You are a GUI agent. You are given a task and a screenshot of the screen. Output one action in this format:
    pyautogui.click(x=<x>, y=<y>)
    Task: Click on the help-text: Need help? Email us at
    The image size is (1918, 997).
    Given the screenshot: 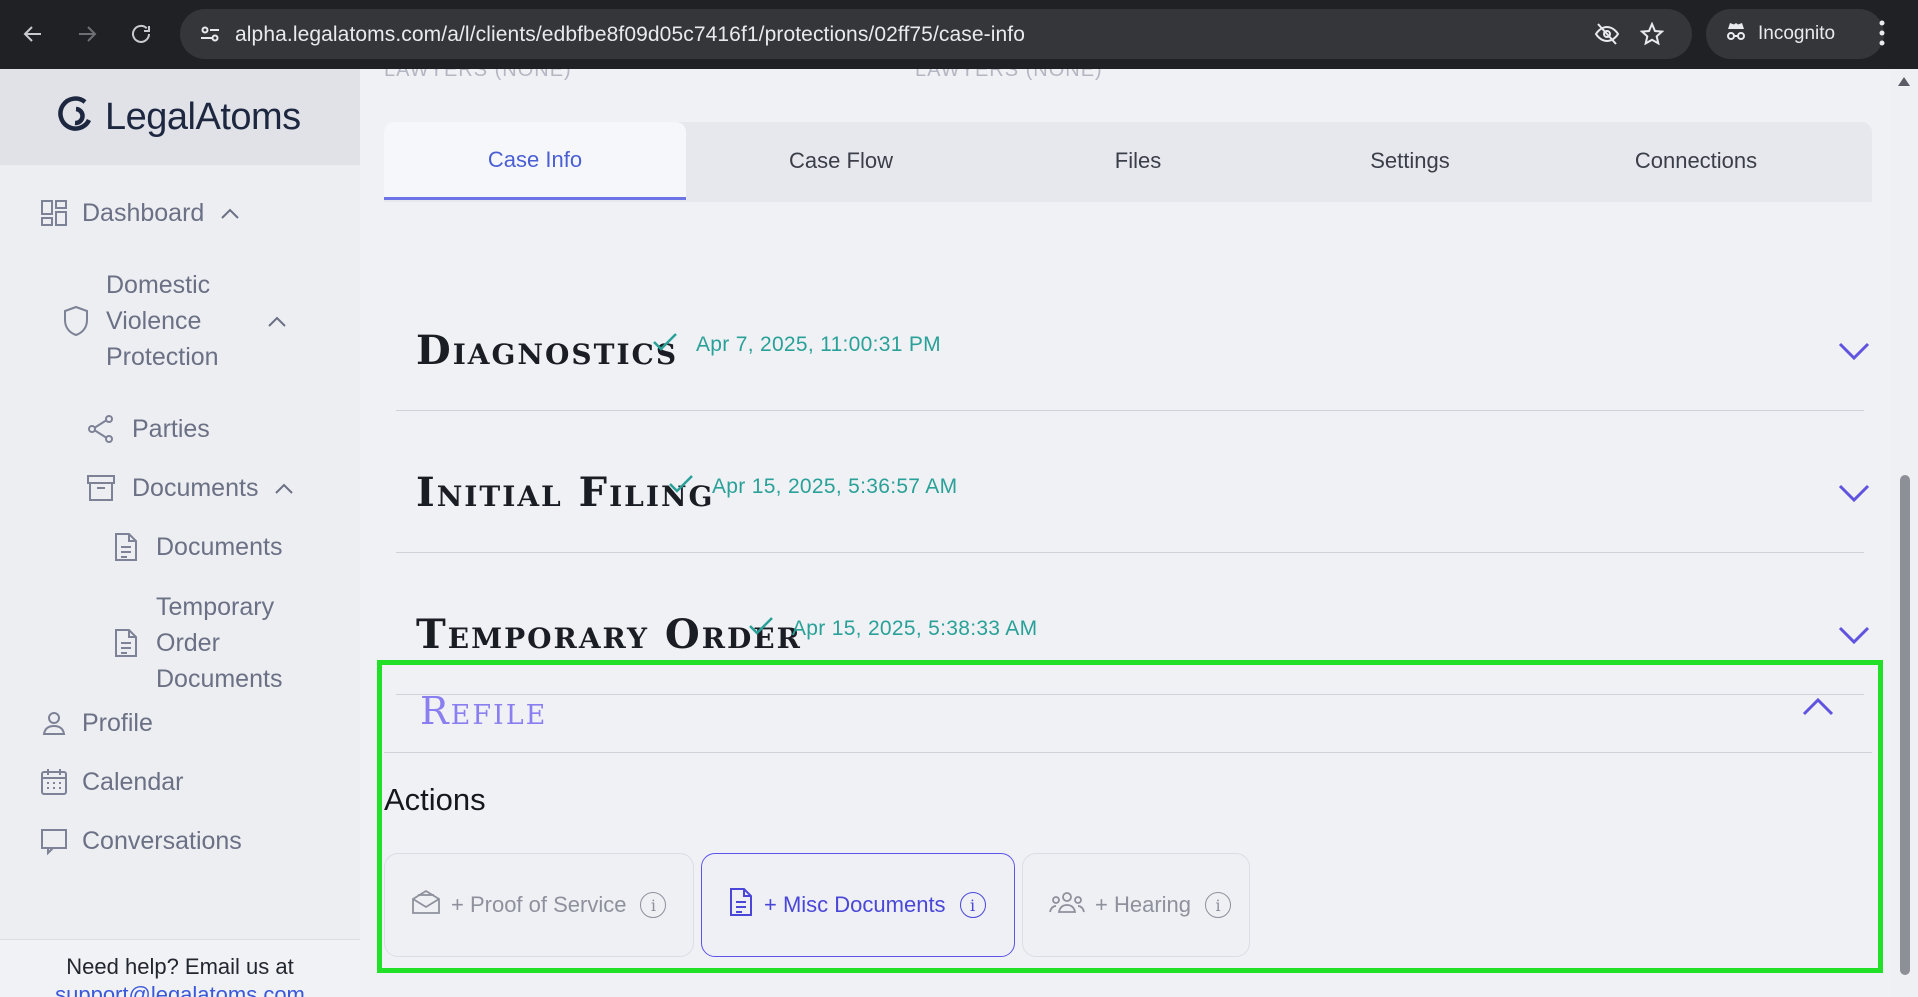 What is the action you would take?
    pyautogui.click(x=180, y=966)
    